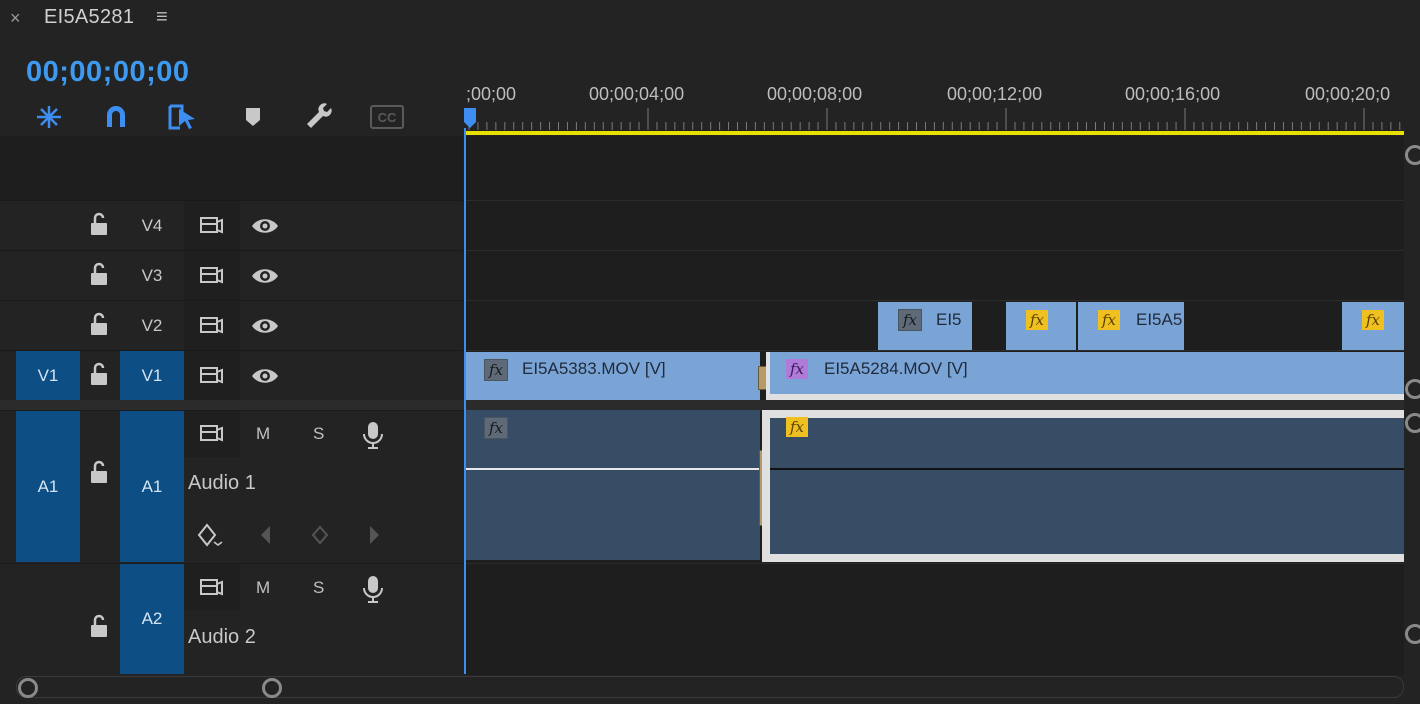  What do you see at coordinates (108, 72) in the screenshot?
I see `playhead-timecode: 00;00;00;00` at bounding box center [108, 72].